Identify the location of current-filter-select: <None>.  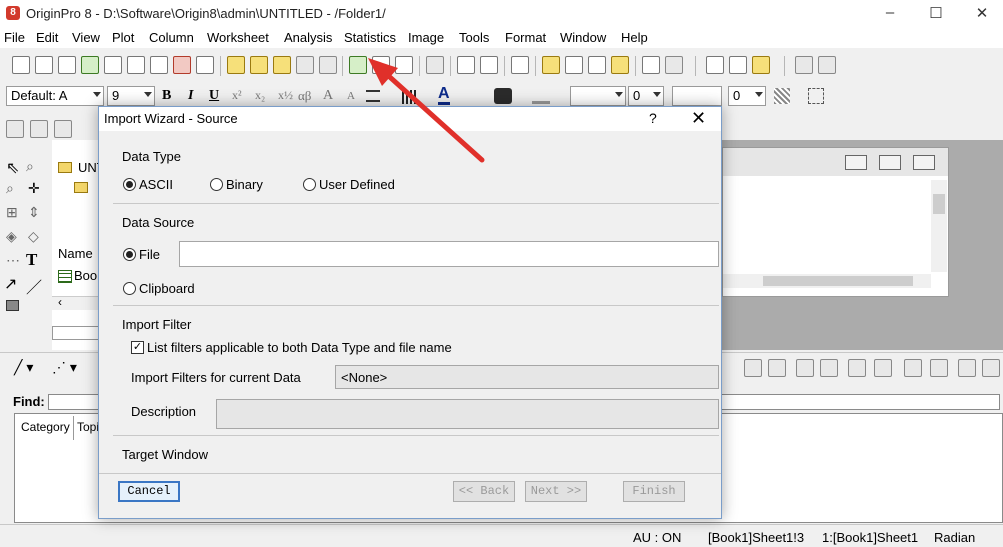
(527, 377).